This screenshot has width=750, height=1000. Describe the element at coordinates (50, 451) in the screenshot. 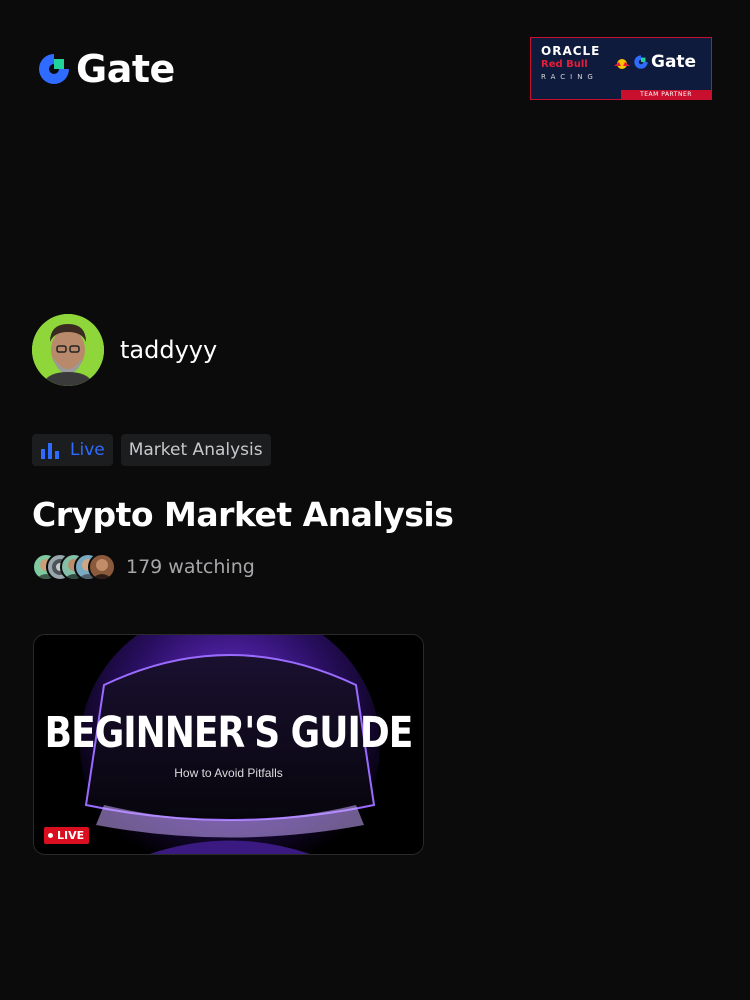

I see `bar-chart-icon` at that location.